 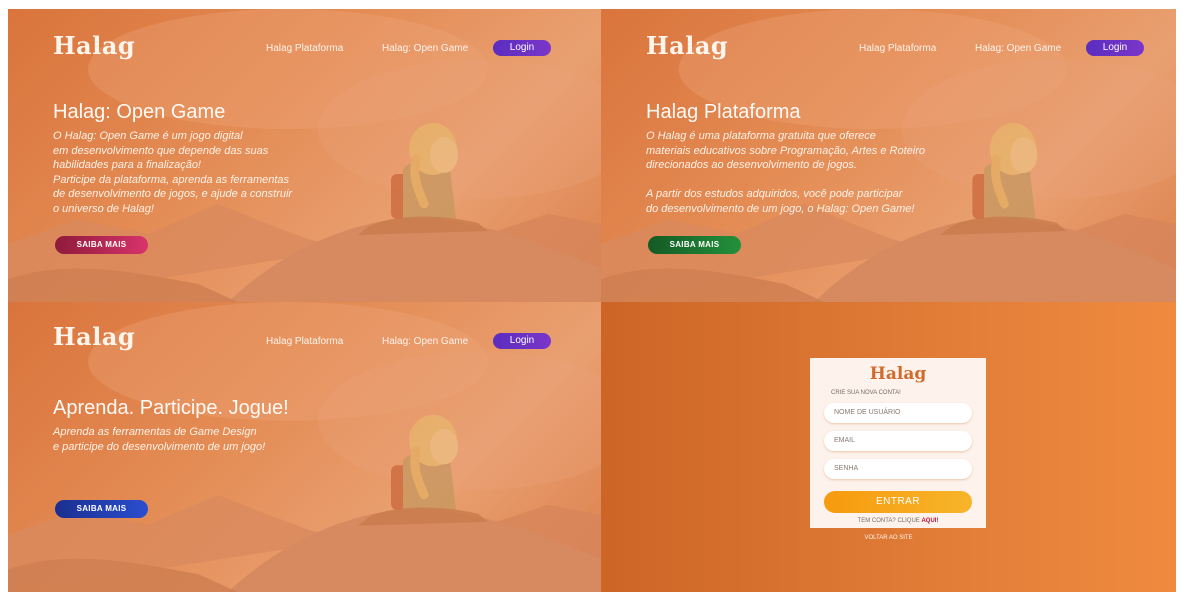 I want to click on login-here-link: AQUI!, so click(x=929, y=521).